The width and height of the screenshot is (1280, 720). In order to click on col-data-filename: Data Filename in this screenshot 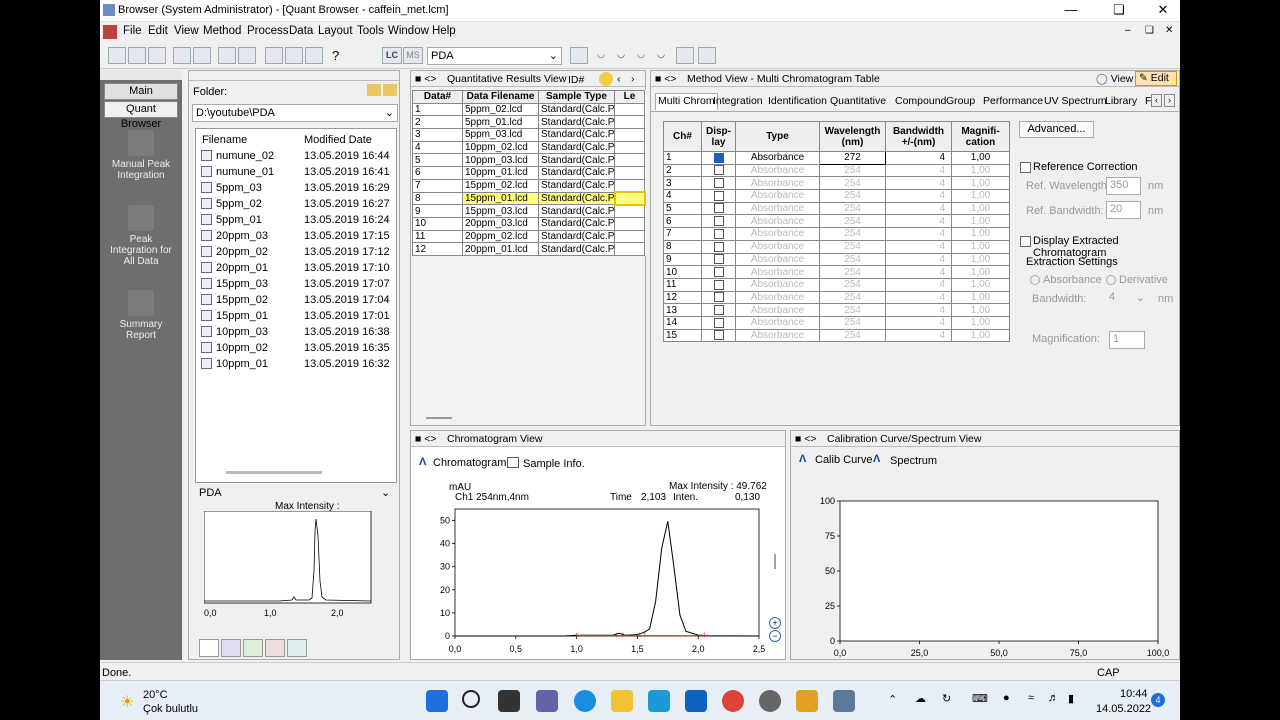, I will do `click(500, 97)`.